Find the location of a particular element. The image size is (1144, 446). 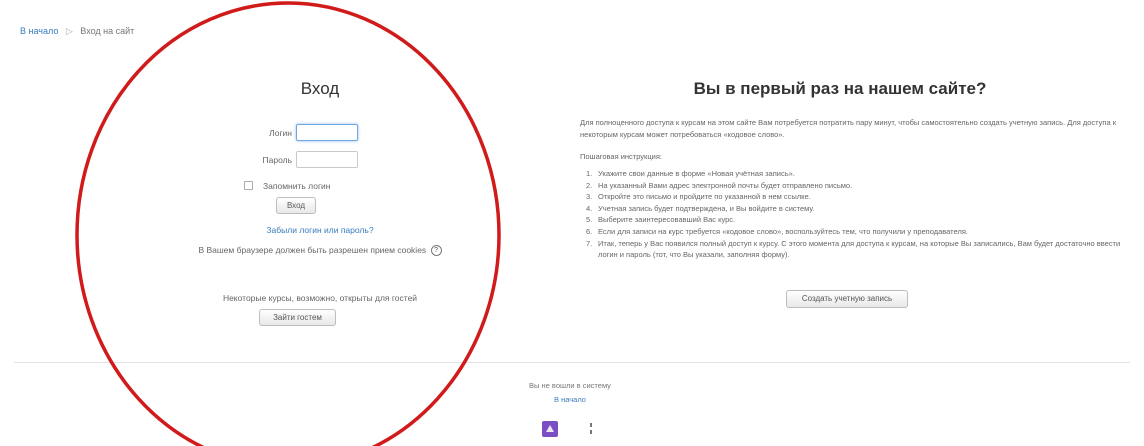

password-label: Пароль is located at coordinates (277, 160).